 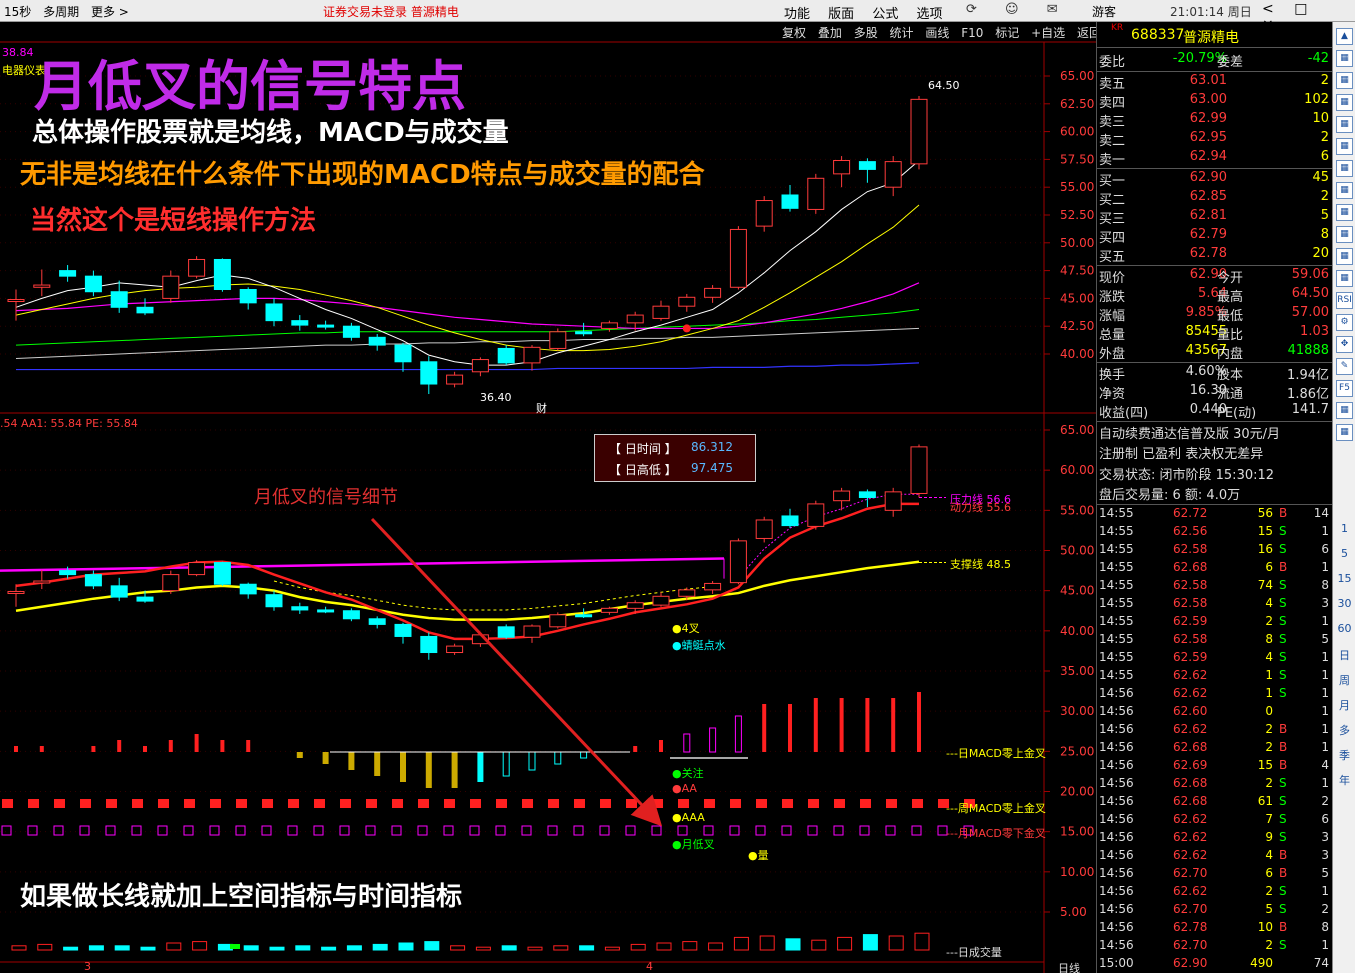 I want to click on dragonfly-signal: ●蜻蜓点水, so click(x=699, y=645).